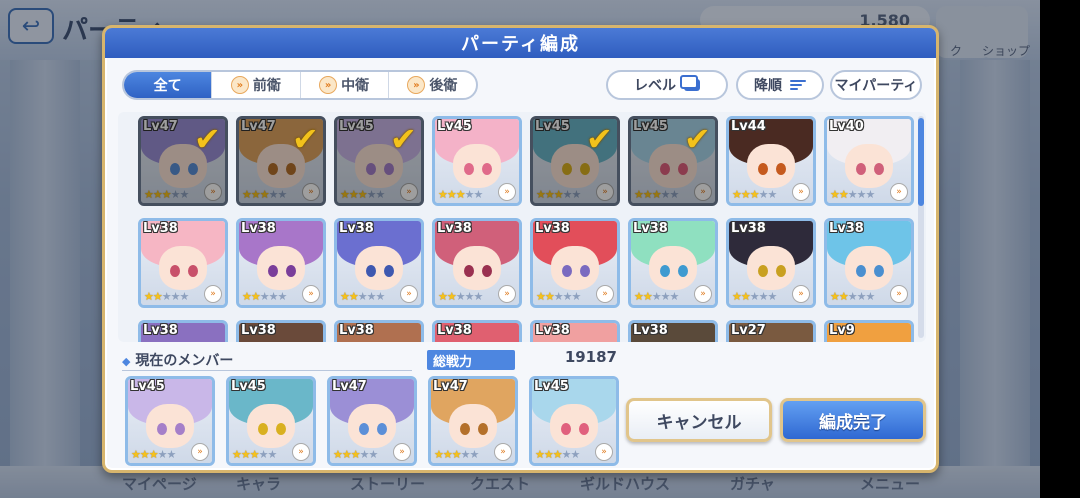  Describe the element at coordinates (876, 85) in the screenshot. I see `my-party-button: マイパーティ` at that location.